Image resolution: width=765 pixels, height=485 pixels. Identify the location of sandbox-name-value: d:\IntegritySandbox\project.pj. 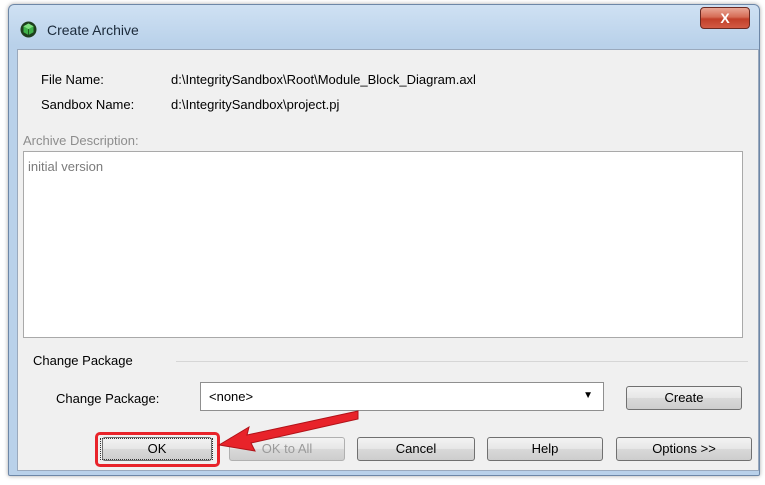
(255, 104).